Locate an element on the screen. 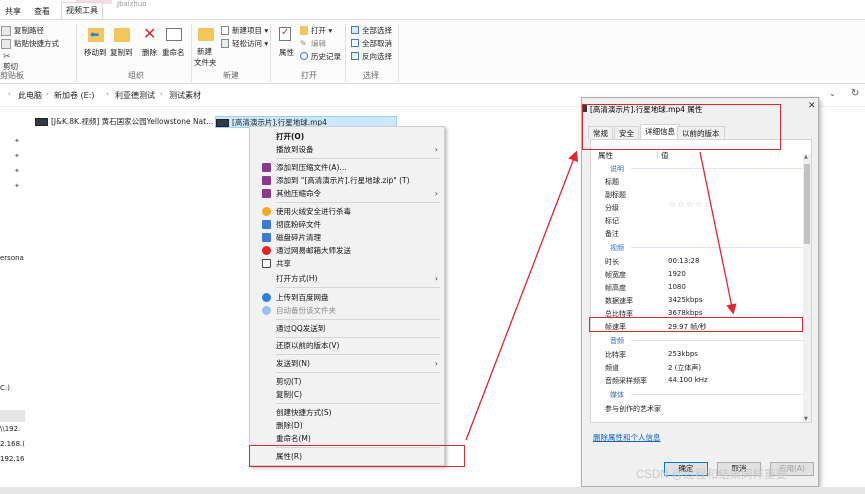 This screenshot has height=494, width=865. annotation-box-properties-item is located at coordinates (357, 456).